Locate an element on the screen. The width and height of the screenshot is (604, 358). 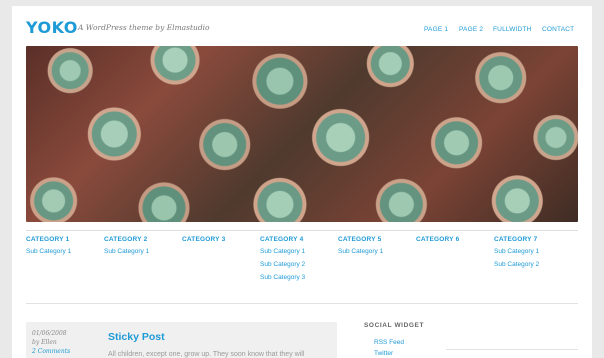
category-column: CATEGORY 2 Sub Category 1 is located at coordinates (142, 248).